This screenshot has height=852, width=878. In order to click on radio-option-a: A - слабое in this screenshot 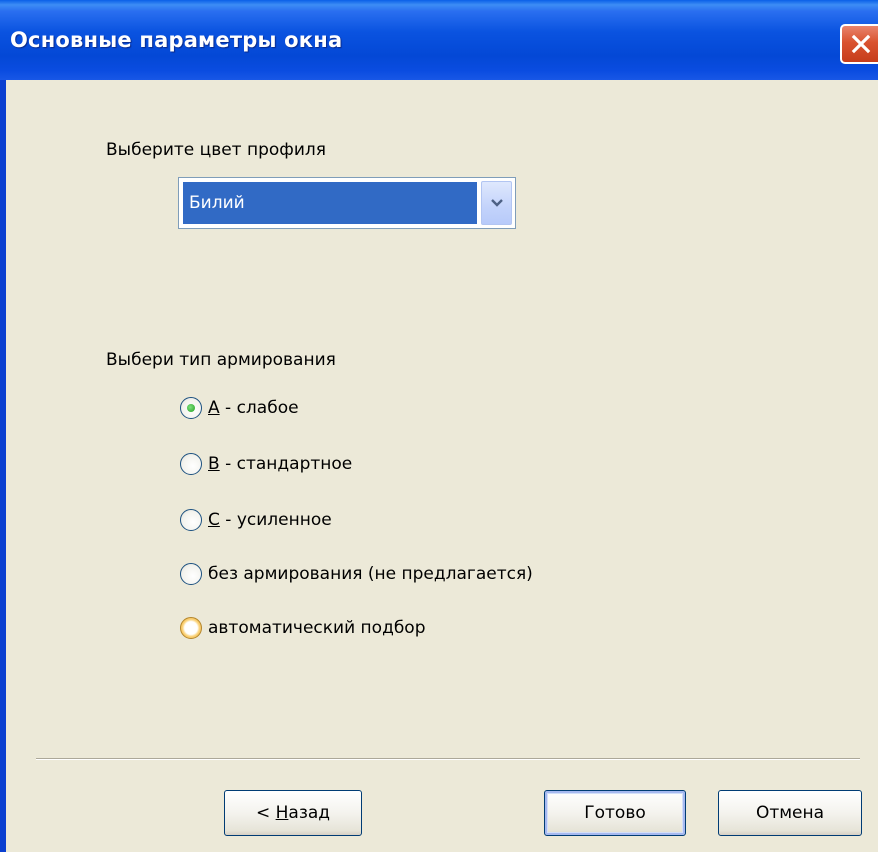, I will do `click(239, 408)`.